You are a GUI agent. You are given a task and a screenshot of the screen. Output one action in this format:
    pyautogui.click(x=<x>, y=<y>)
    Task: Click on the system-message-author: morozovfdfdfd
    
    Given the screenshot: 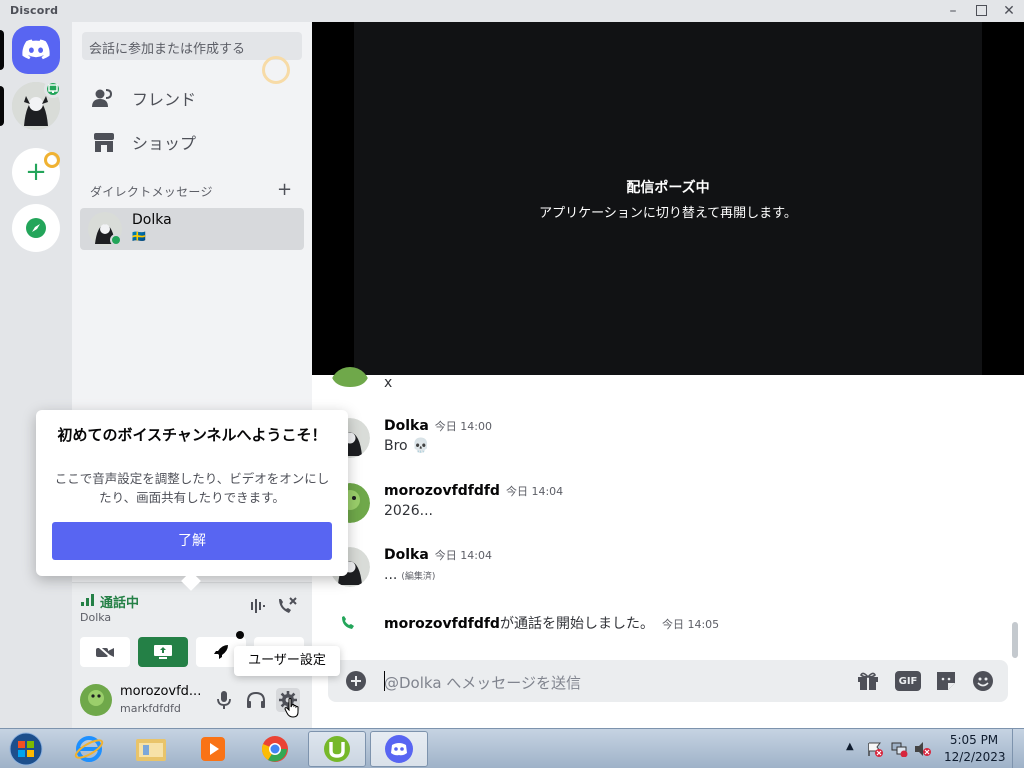 What is the action you would take?
    pyautogui.click(x=442, y=624)
    